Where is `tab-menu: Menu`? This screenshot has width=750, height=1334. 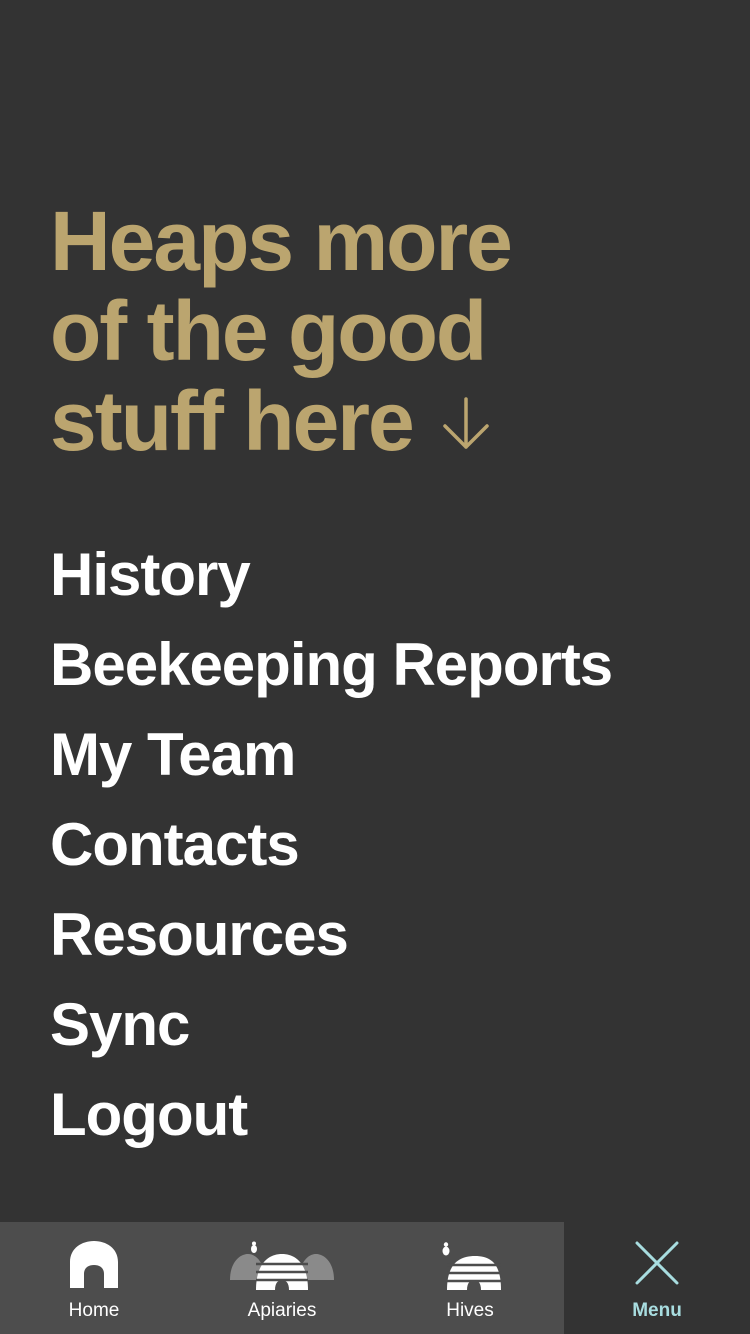 tab-menu: Menu is located at coordinates (657, 1278).